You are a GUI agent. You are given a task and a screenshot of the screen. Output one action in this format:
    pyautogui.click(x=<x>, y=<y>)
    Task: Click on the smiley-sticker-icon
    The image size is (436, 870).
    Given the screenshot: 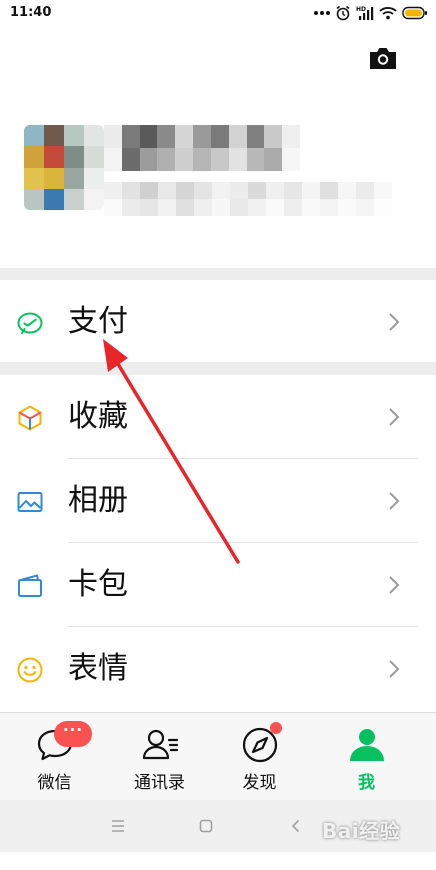 What is the action you would take?
    pyautogui.click(x=30, y=670)
    